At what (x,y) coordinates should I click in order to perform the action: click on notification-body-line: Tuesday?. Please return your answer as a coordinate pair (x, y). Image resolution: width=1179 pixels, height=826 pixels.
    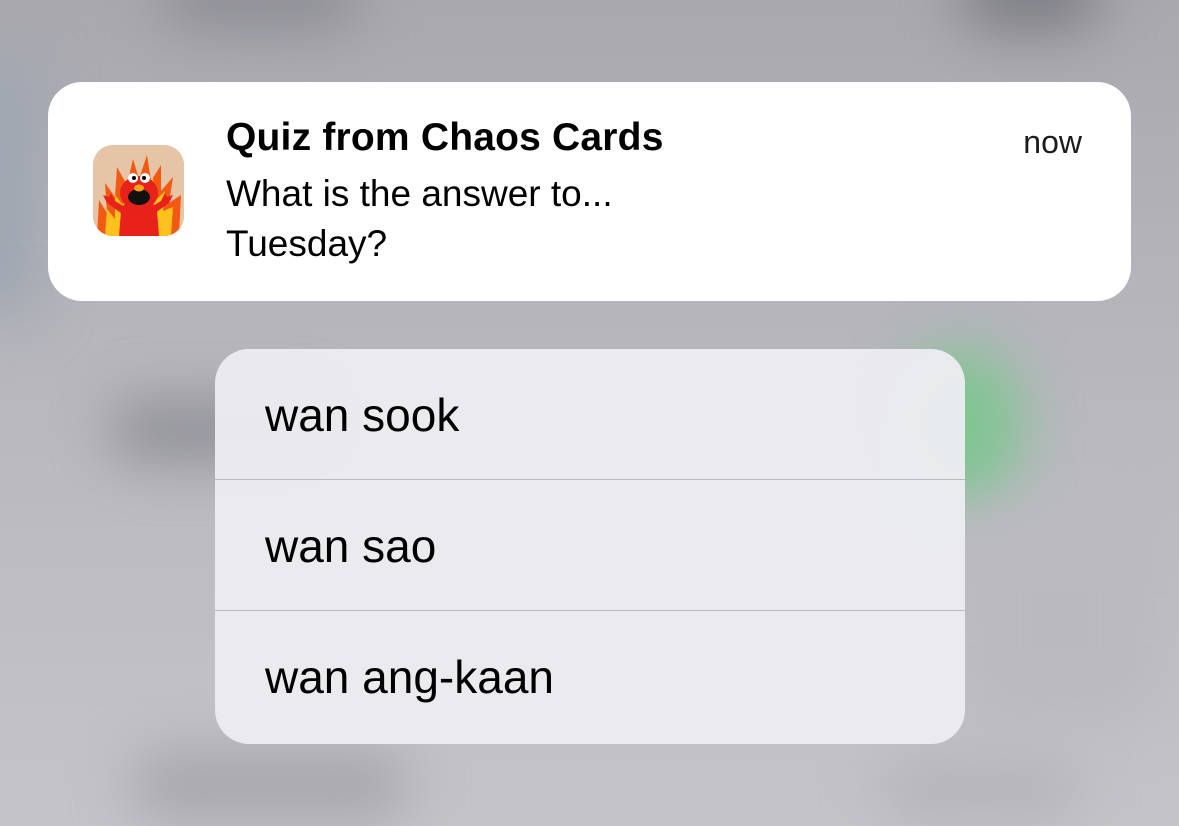
    Looking at the image, I should click on (307, 243).